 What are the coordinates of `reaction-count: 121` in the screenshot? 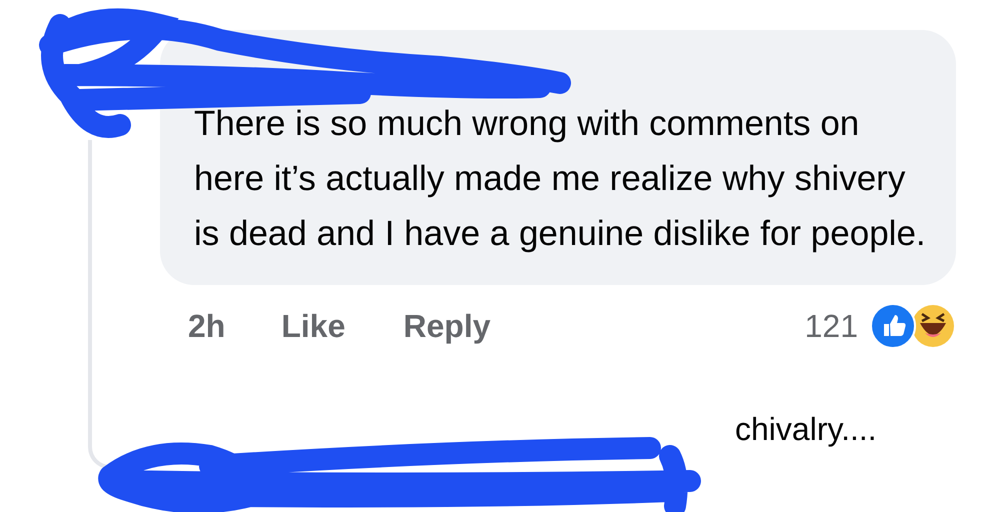 It's located at (831, 326).